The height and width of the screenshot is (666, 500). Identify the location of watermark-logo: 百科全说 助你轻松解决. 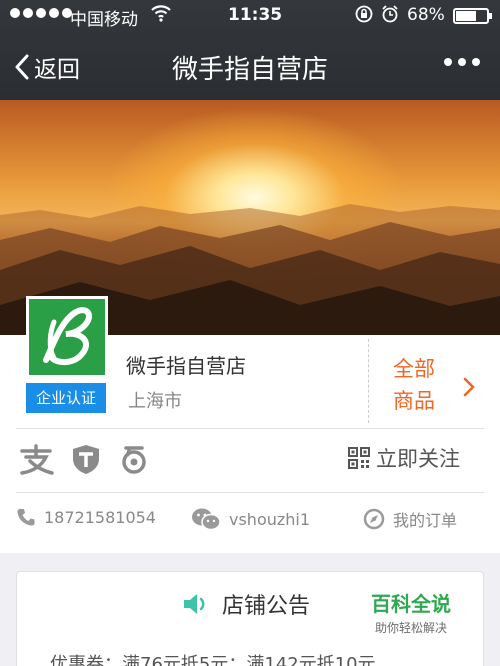
(411, 613).